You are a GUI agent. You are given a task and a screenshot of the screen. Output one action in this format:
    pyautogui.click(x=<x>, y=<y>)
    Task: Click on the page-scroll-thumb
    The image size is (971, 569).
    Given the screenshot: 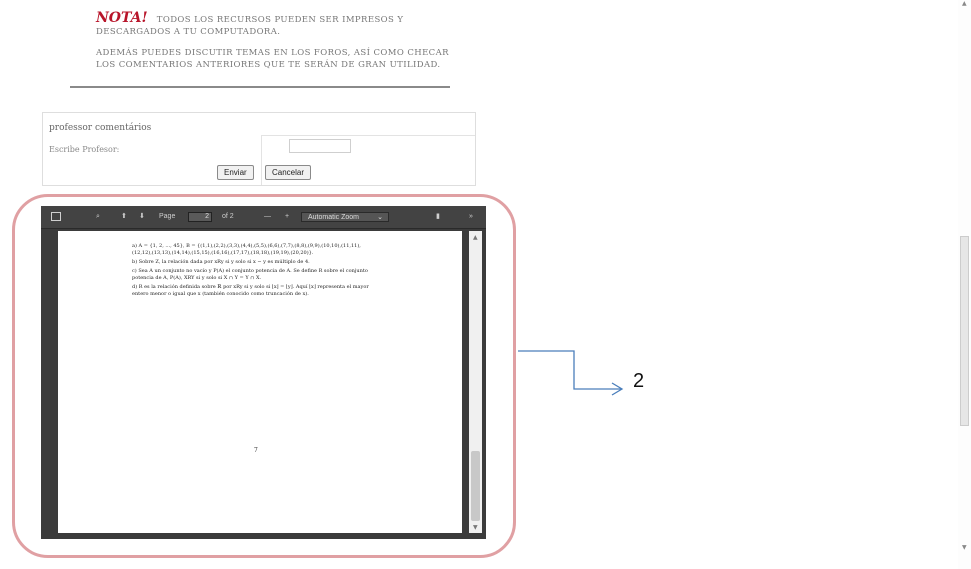 What is the action you would take?
    pyautogui.click(x=964, y=331)
    